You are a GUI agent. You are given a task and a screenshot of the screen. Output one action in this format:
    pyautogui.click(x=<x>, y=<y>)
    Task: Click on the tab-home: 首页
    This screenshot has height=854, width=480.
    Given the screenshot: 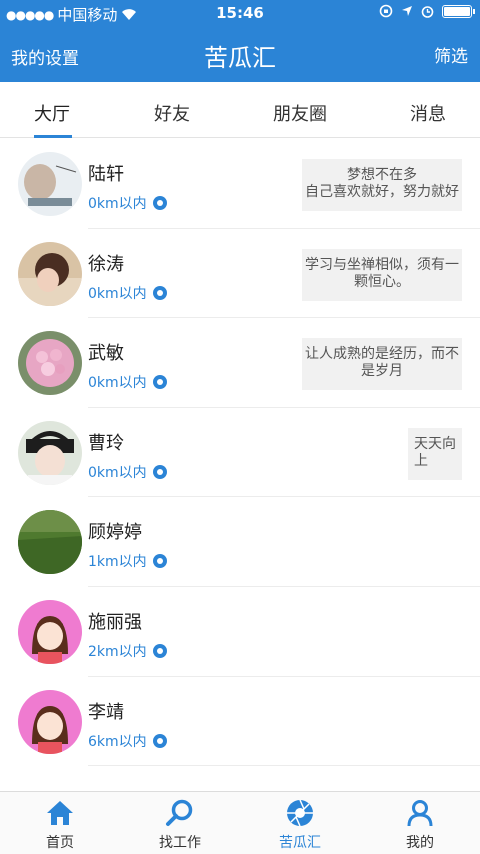 What is the action you would take?
    pyautogui.click(x=60, y=823)
    